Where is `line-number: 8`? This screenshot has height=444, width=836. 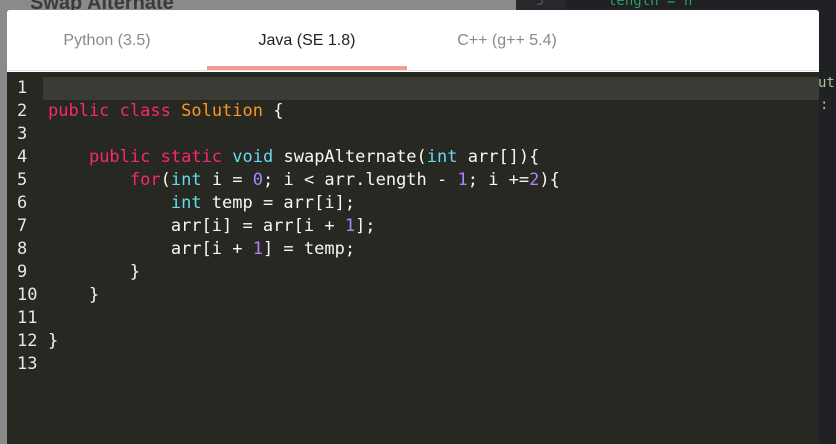
line-number: 8 is located at coordinates (22, 249).